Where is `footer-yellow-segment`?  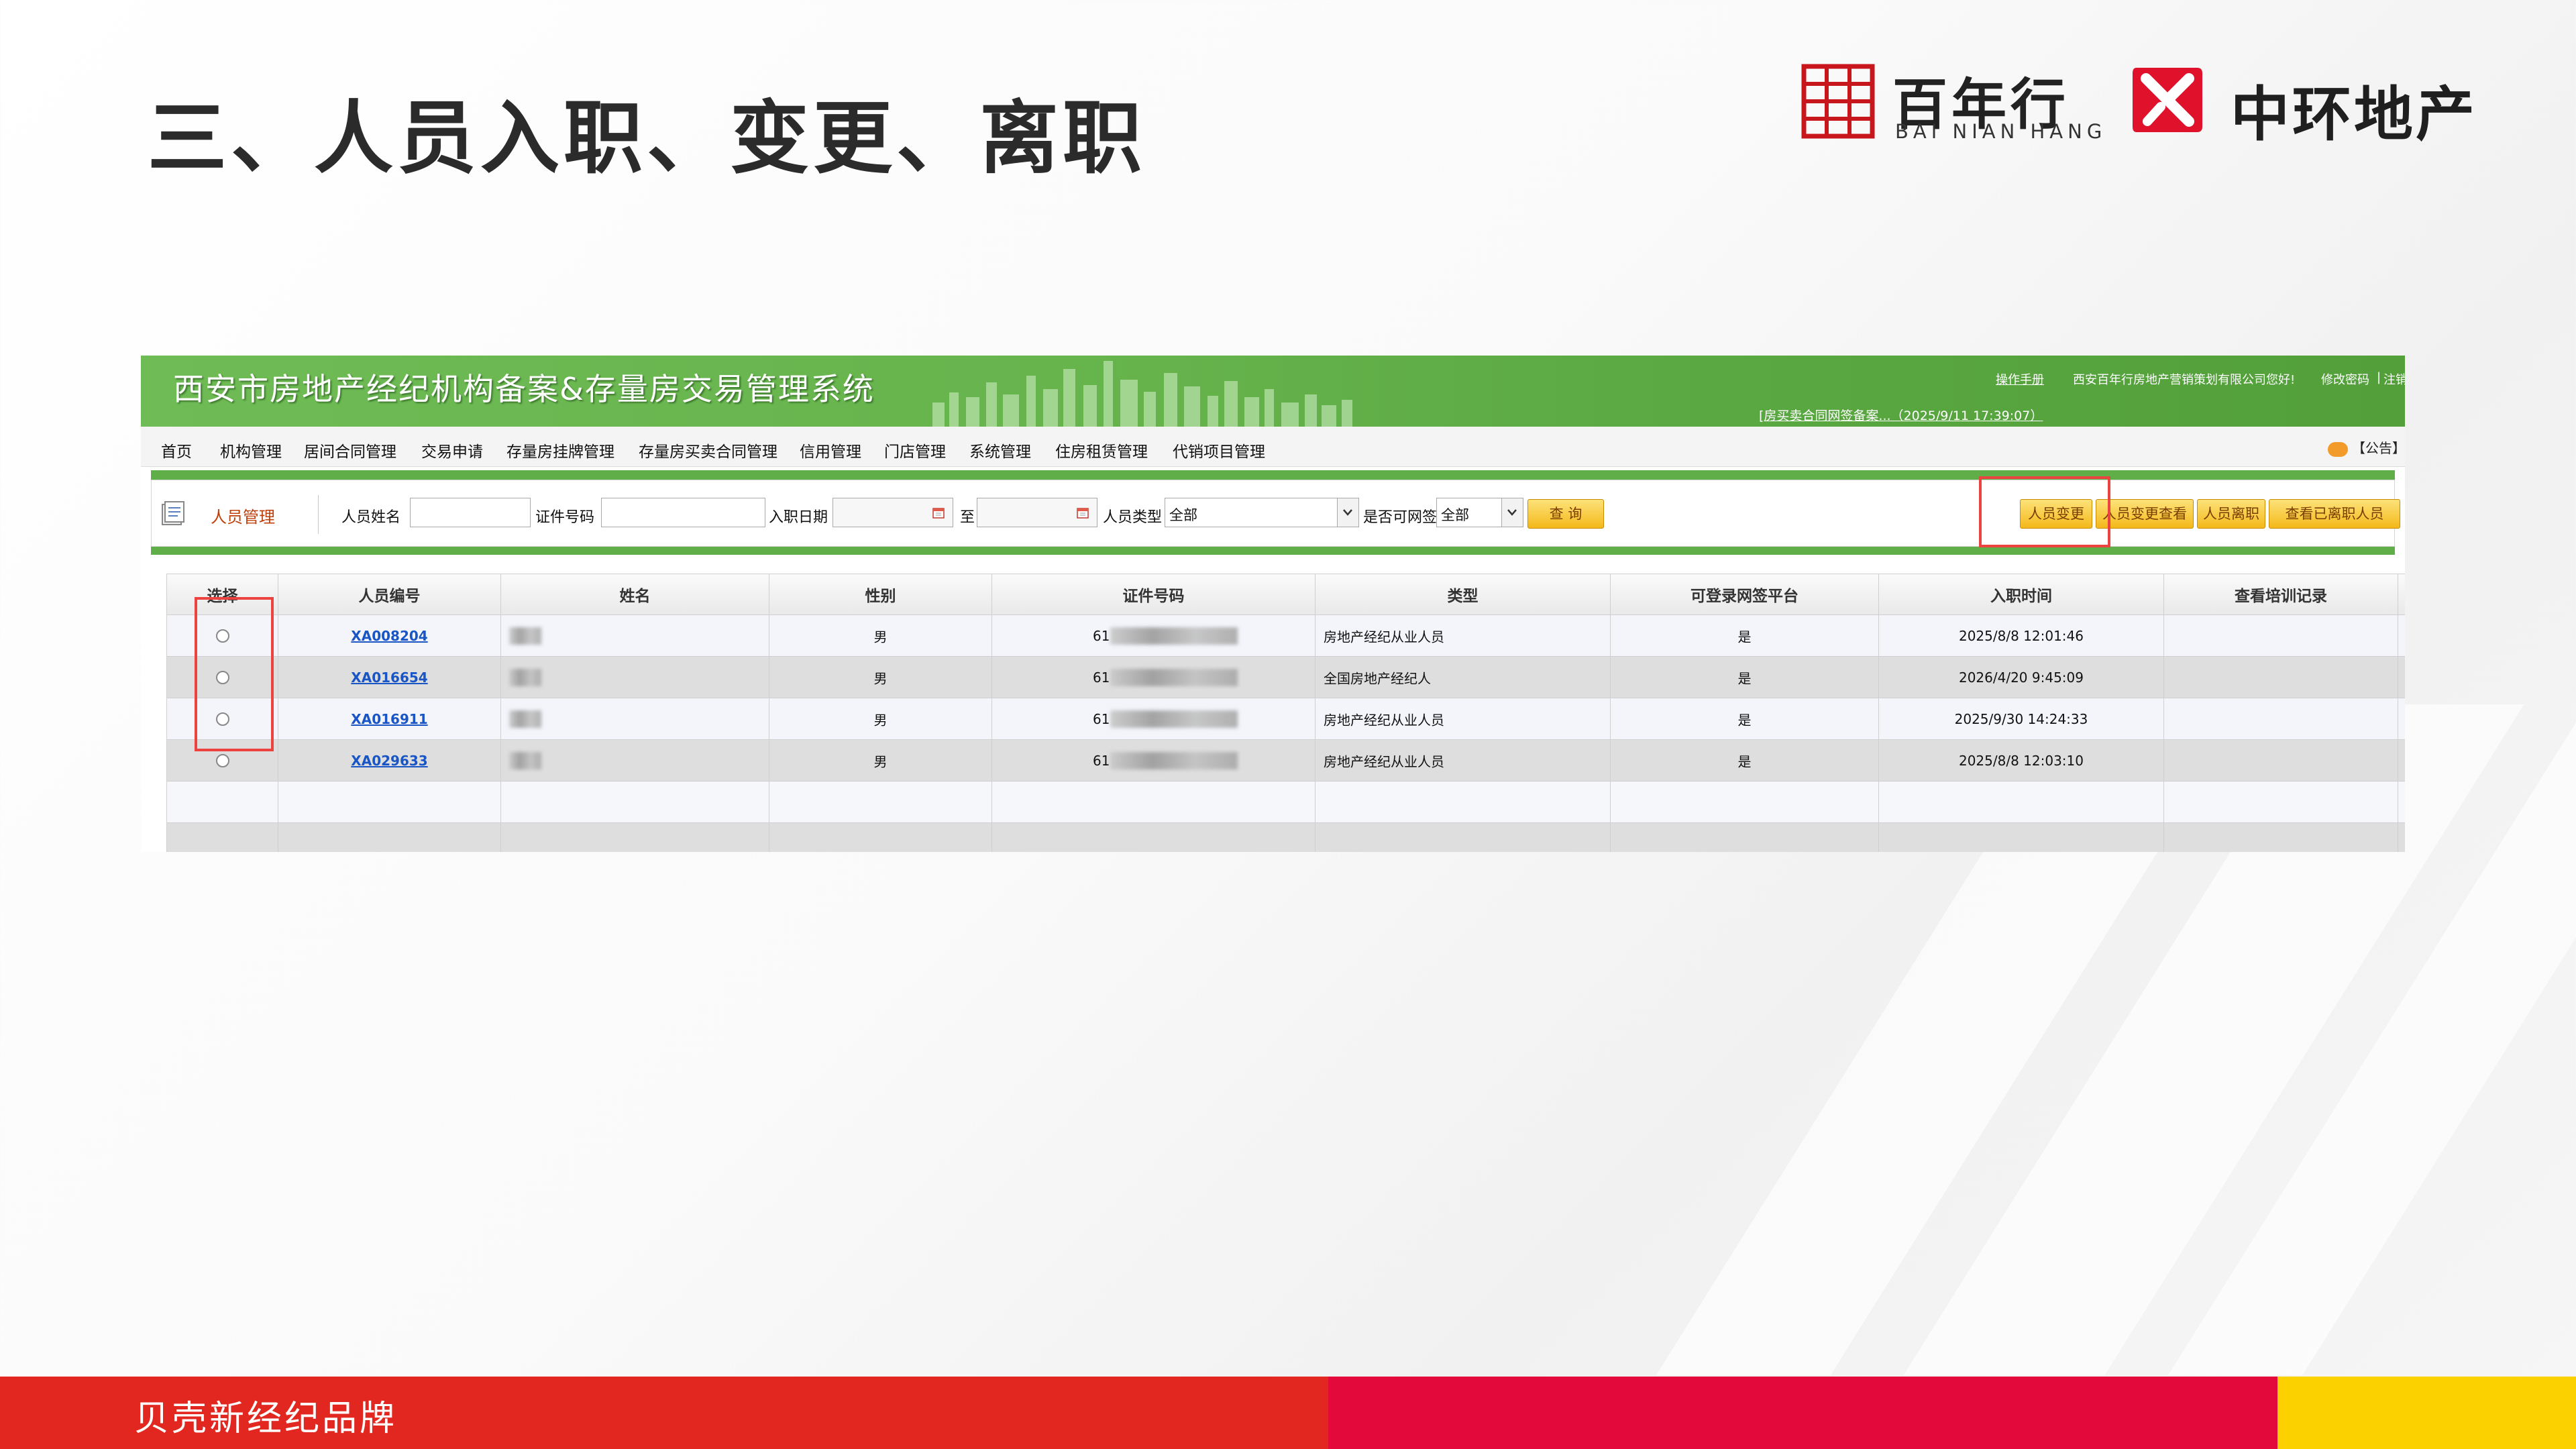 footer-yellow-segment is located at coordinates (2426, 1413).